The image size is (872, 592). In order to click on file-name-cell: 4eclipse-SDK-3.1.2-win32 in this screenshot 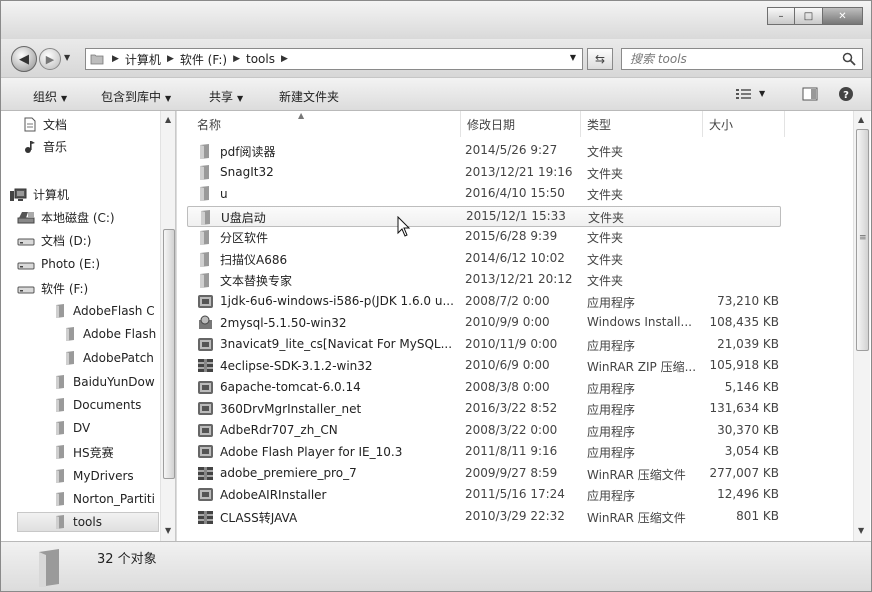, I will do `click(328, 365)`.